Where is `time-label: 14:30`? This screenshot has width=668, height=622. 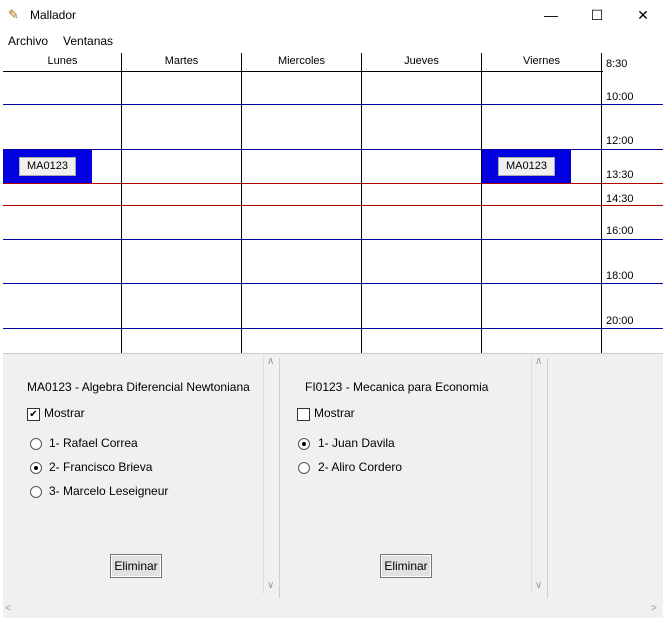
time-label: 14:30 is located at coordinates (620, 199).